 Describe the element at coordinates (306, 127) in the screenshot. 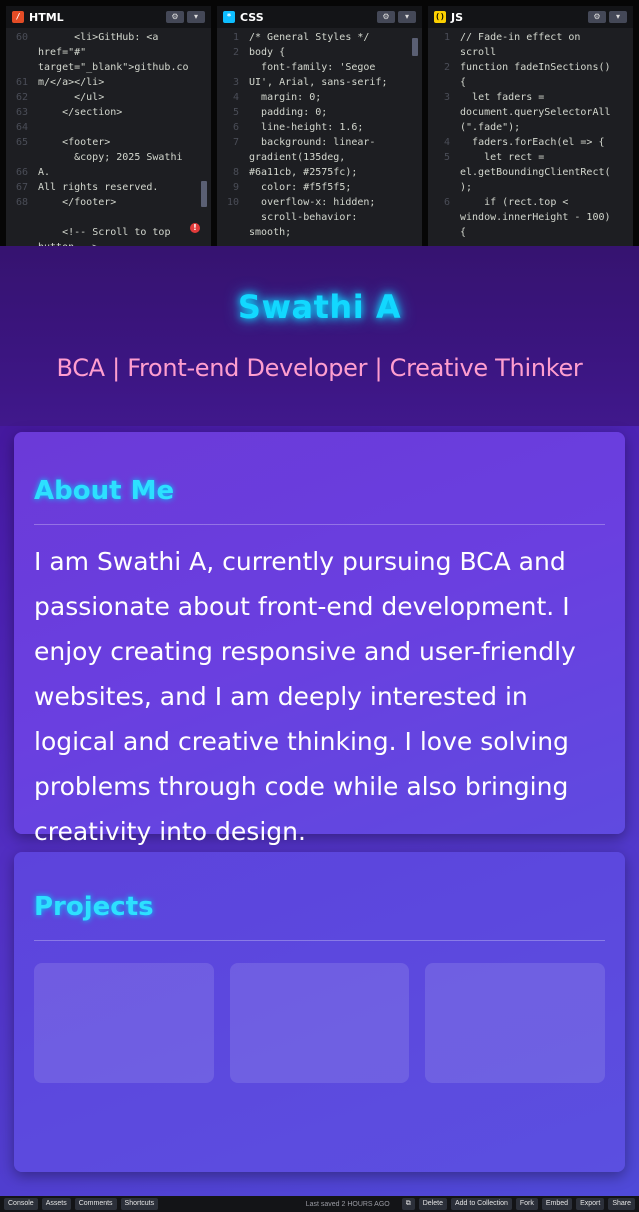

I see `code-line: line-height: 1.6;` at that location.